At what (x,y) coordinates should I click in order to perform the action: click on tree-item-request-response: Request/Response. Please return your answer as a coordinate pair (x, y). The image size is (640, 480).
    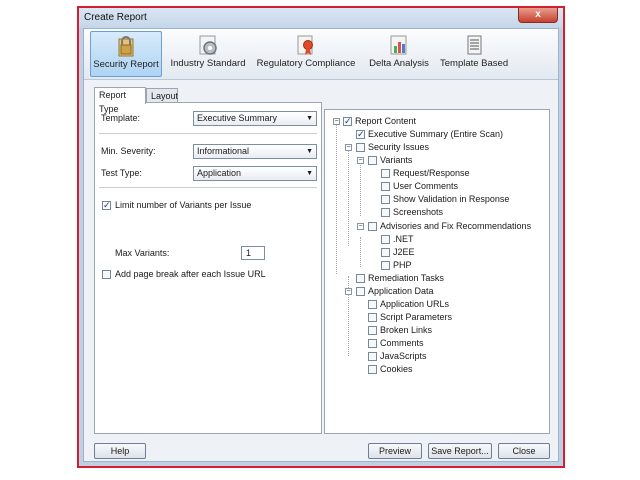
    Looking at the image, I should click on (431, 173).